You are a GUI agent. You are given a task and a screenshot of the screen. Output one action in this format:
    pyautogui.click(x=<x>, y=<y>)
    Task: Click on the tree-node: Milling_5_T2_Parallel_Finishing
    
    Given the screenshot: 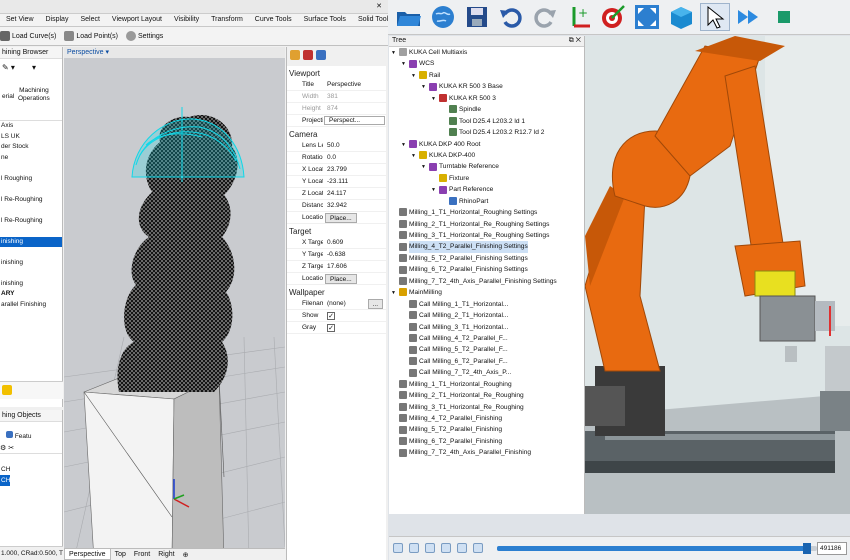 What is the action you would take?
    pyautogui.click(x=486, y=429)
    